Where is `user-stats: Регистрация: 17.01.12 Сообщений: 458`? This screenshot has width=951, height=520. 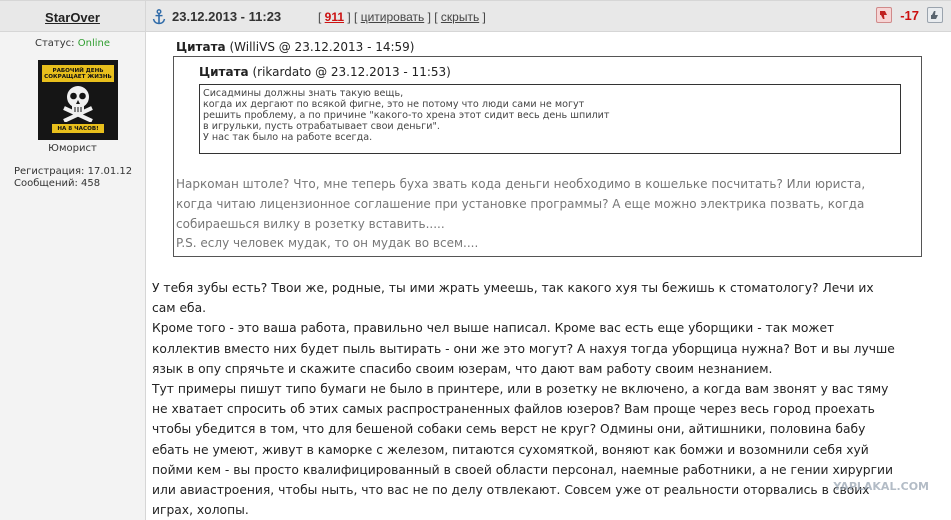
user-stats: Регистрация: 17.01.12 Сообщений: 458 is located at coordinates (73, 178).